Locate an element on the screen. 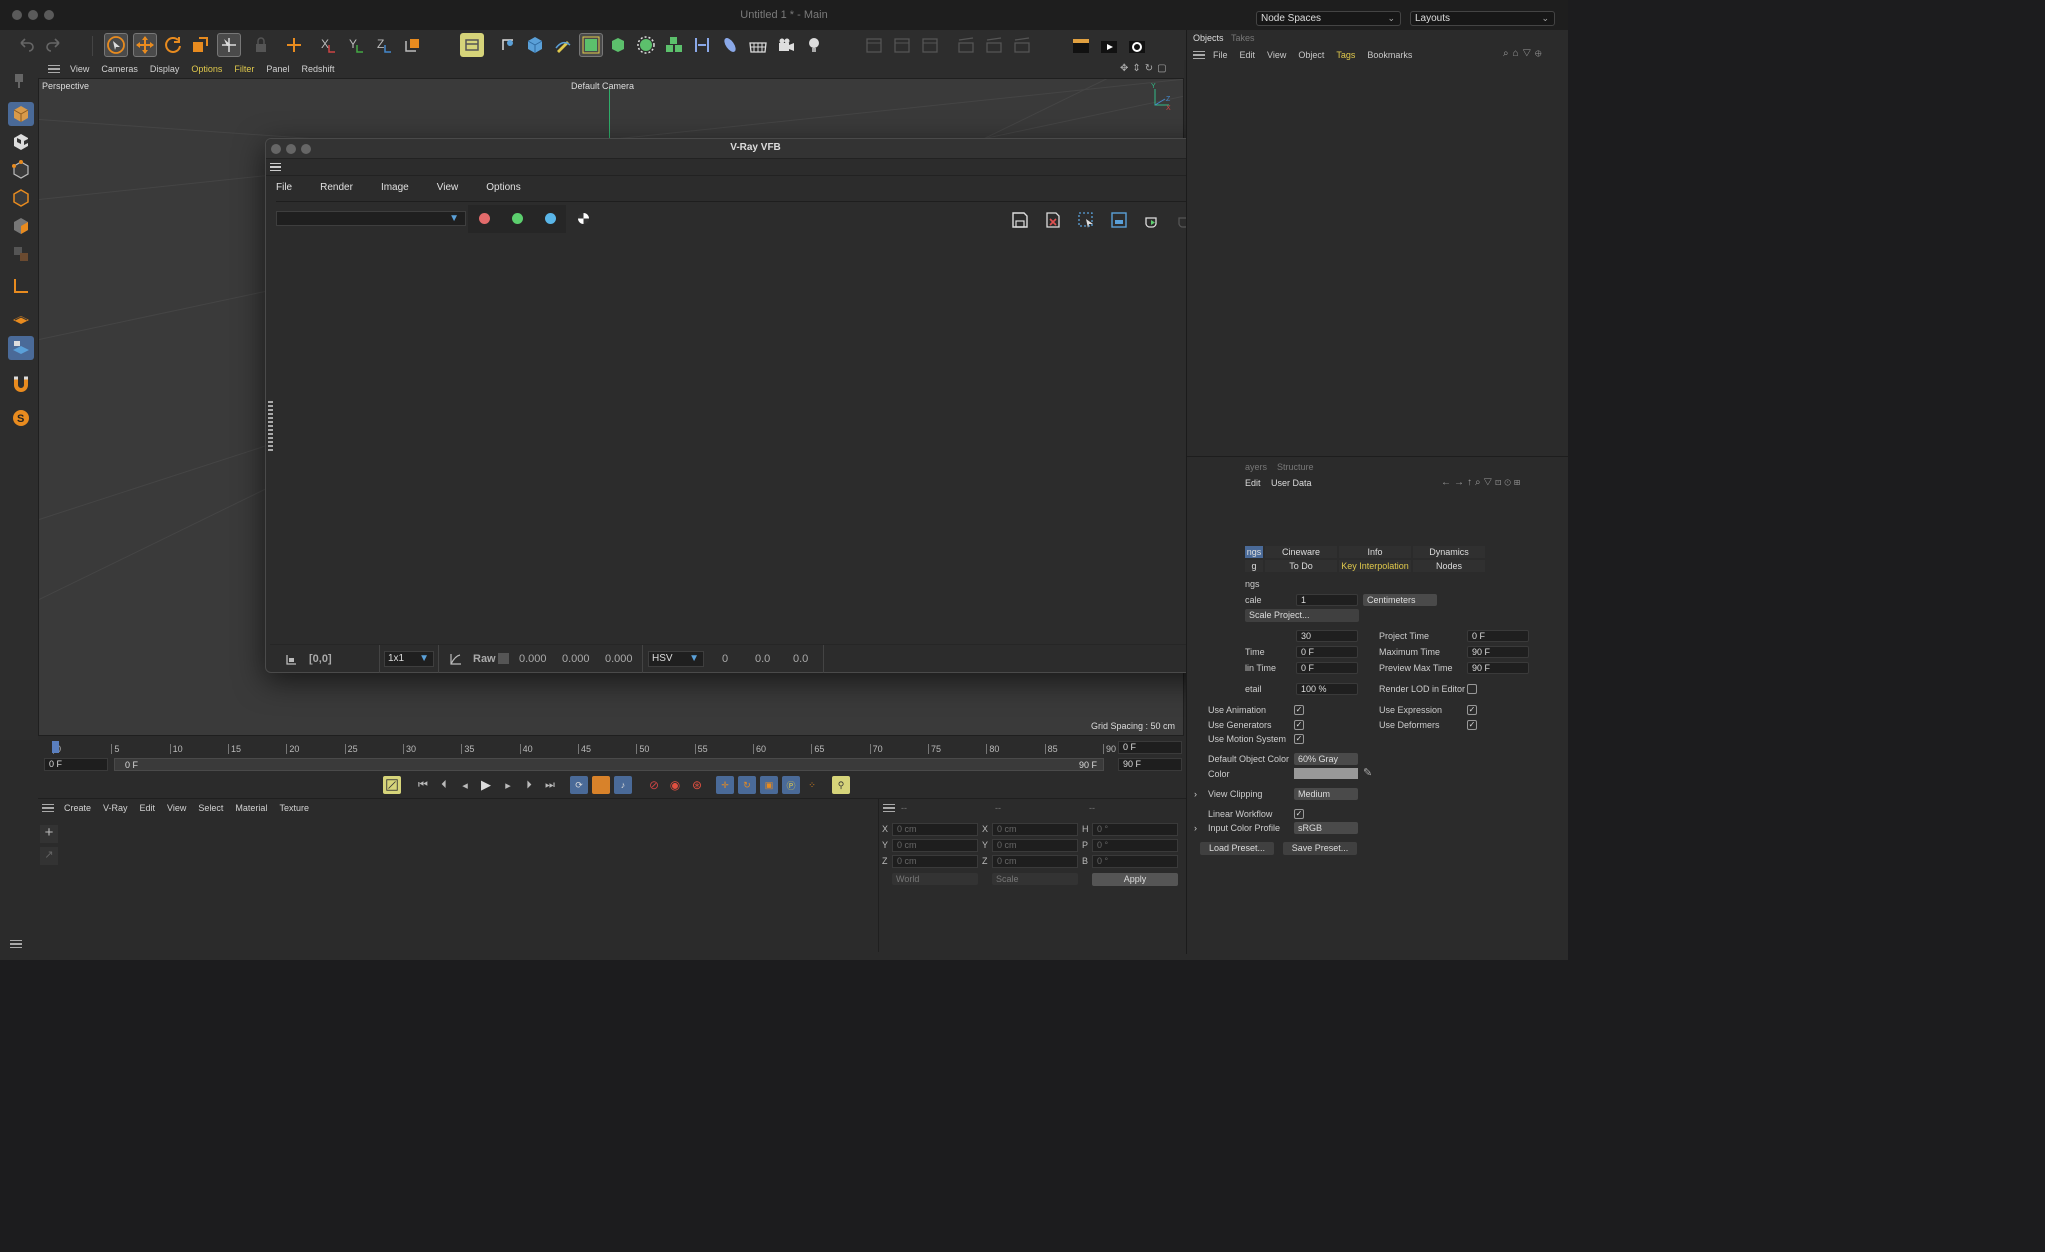 This screenshot has height=1252, width=2045. viewport-nav-icons: ✥⇕↻▢ is located at coordinates (1150, 69).